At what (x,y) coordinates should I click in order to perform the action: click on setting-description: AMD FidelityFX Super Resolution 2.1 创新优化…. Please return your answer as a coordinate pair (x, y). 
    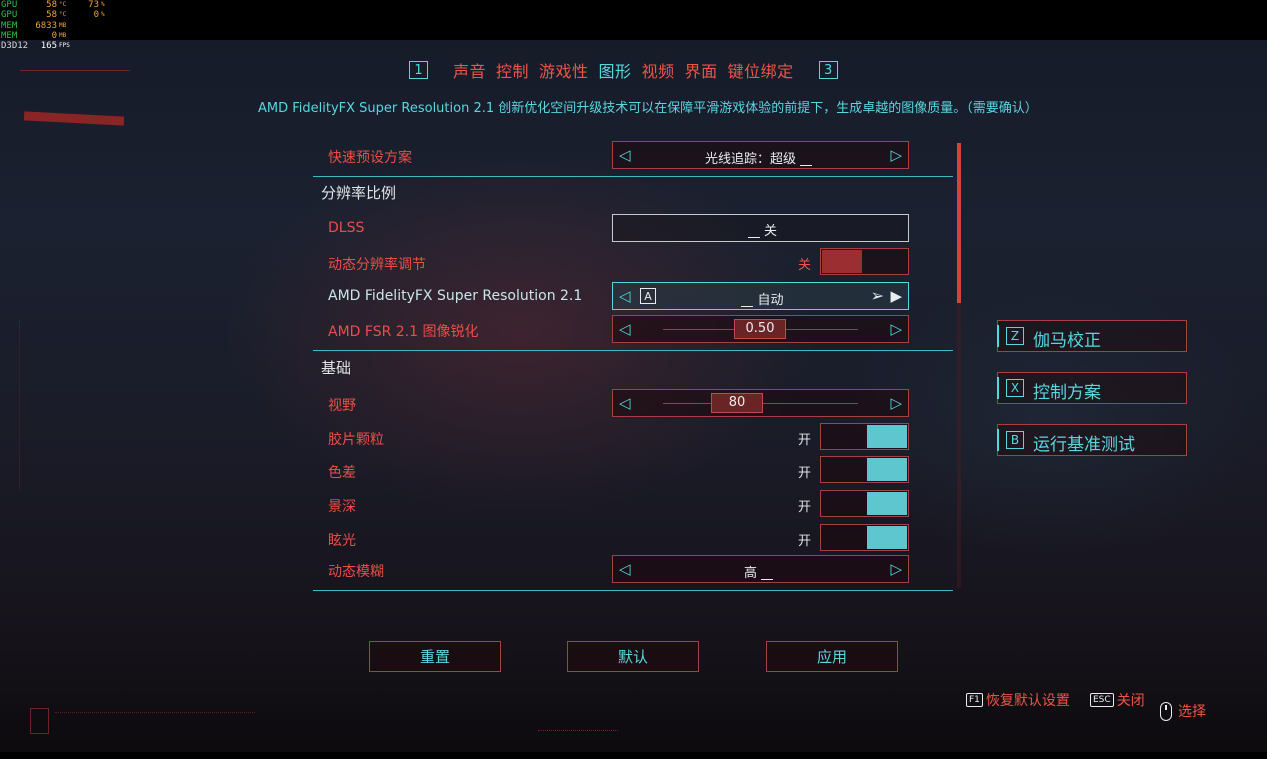
    Looking at the image, I should click on (648, 108).